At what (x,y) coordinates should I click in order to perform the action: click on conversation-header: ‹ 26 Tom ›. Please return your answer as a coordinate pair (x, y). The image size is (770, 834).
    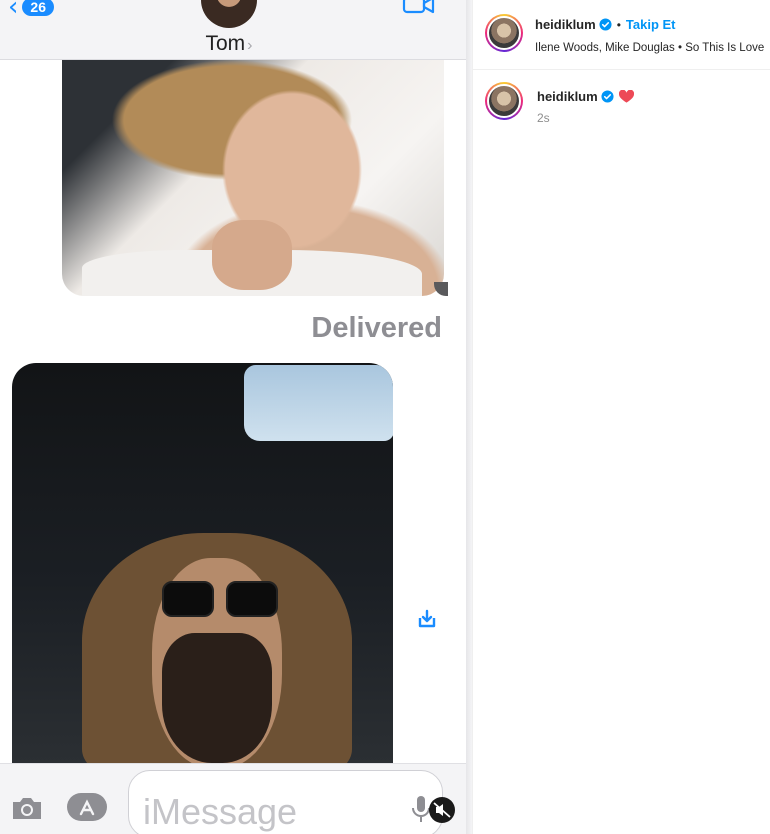
    Looking at the image, I should click on (233, 30).